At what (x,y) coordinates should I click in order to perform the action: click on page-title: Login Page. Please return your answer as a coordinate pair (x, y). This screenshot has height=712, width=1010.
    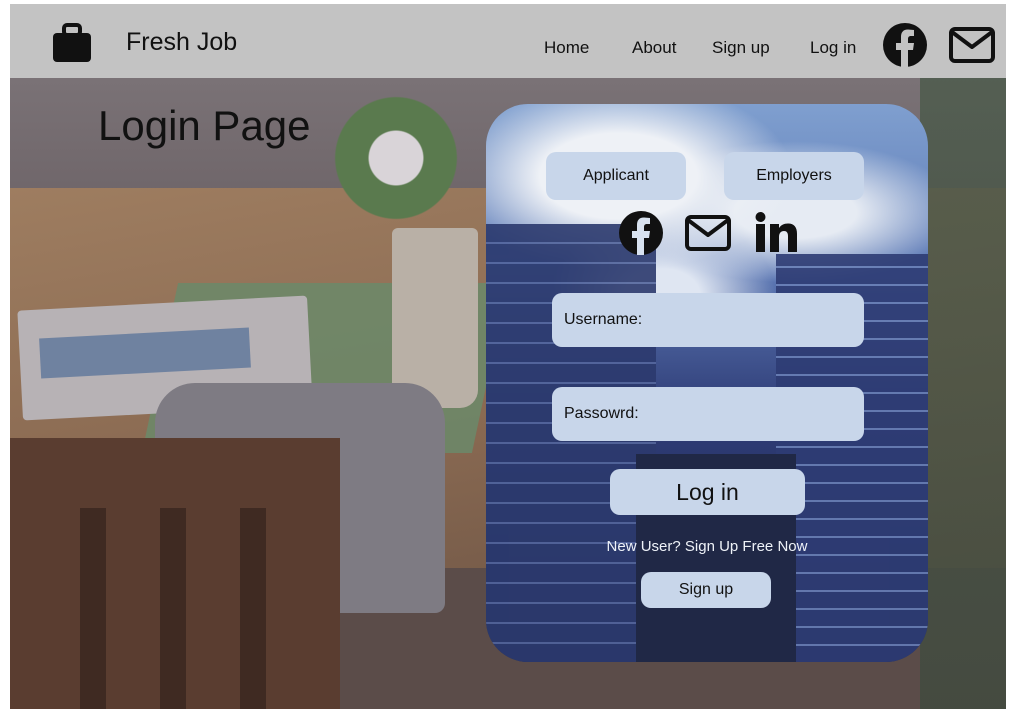
    Looking at the image, I should click on (204, 125).